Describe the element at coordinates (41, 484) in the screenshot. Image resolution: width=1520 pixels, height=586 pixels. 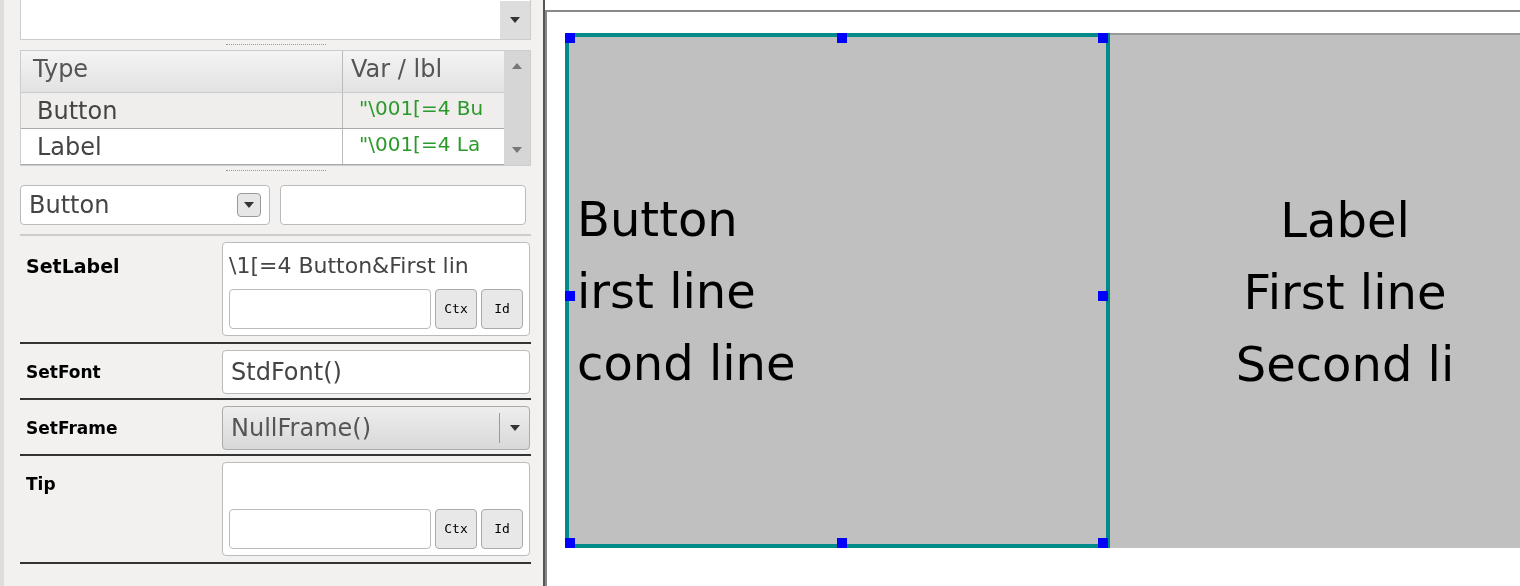
I see `property-name: Tip` at that location.